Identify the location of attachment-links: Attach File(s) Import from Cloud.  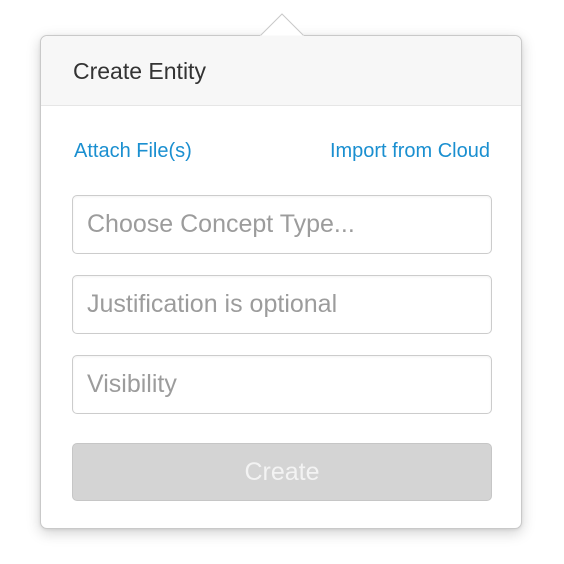
(282, 151).